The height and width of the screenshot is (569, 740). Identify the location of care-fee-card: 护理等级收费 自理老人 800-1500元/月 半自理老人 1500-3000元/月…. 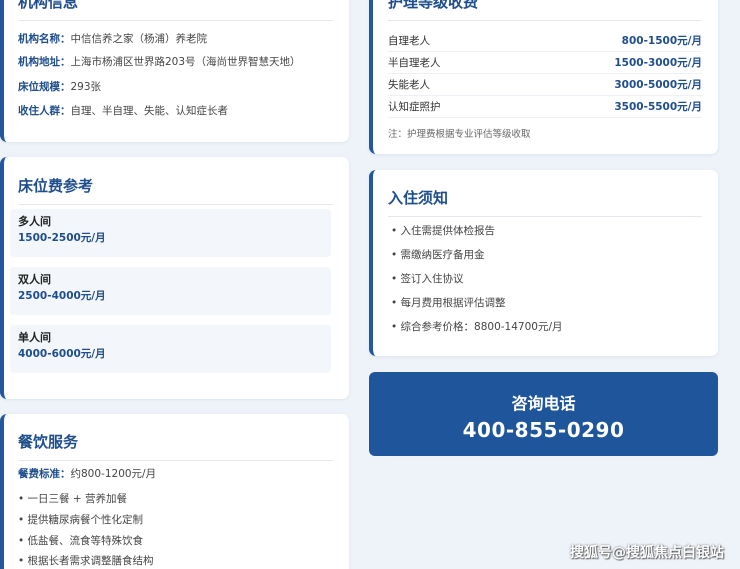
(543, 77).